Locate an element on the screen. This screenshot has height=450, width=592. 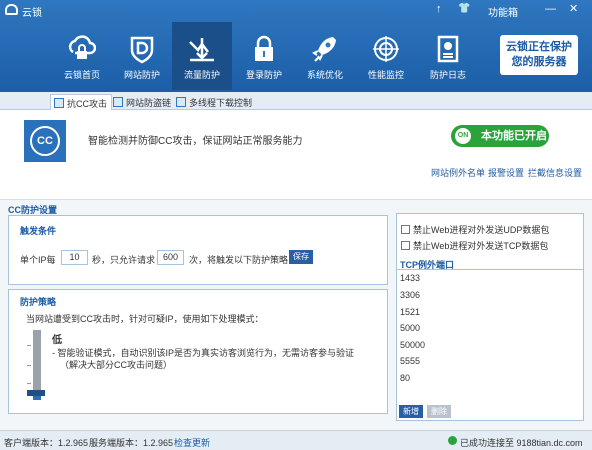
nav-protection-log: 防护日志 is located at coordinates (448, 56).